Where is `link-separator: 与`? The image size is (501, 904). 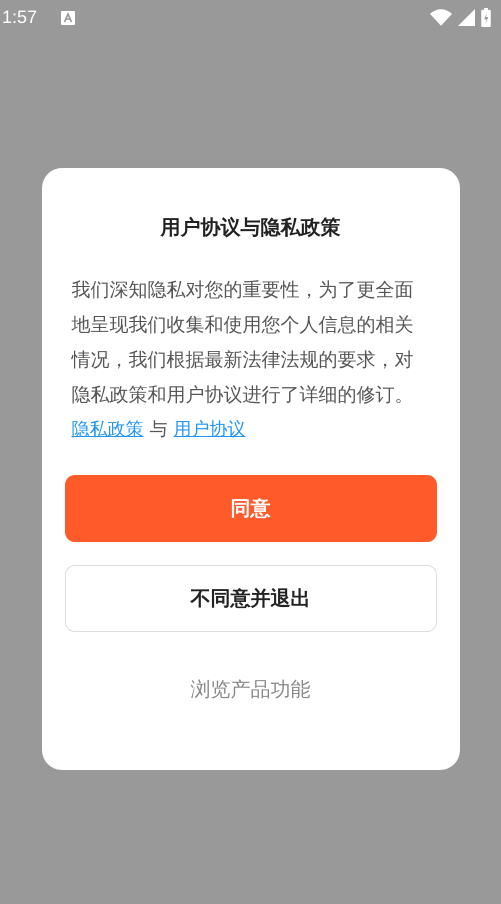
link-separator: 与 is located at coordinates (159, 429).